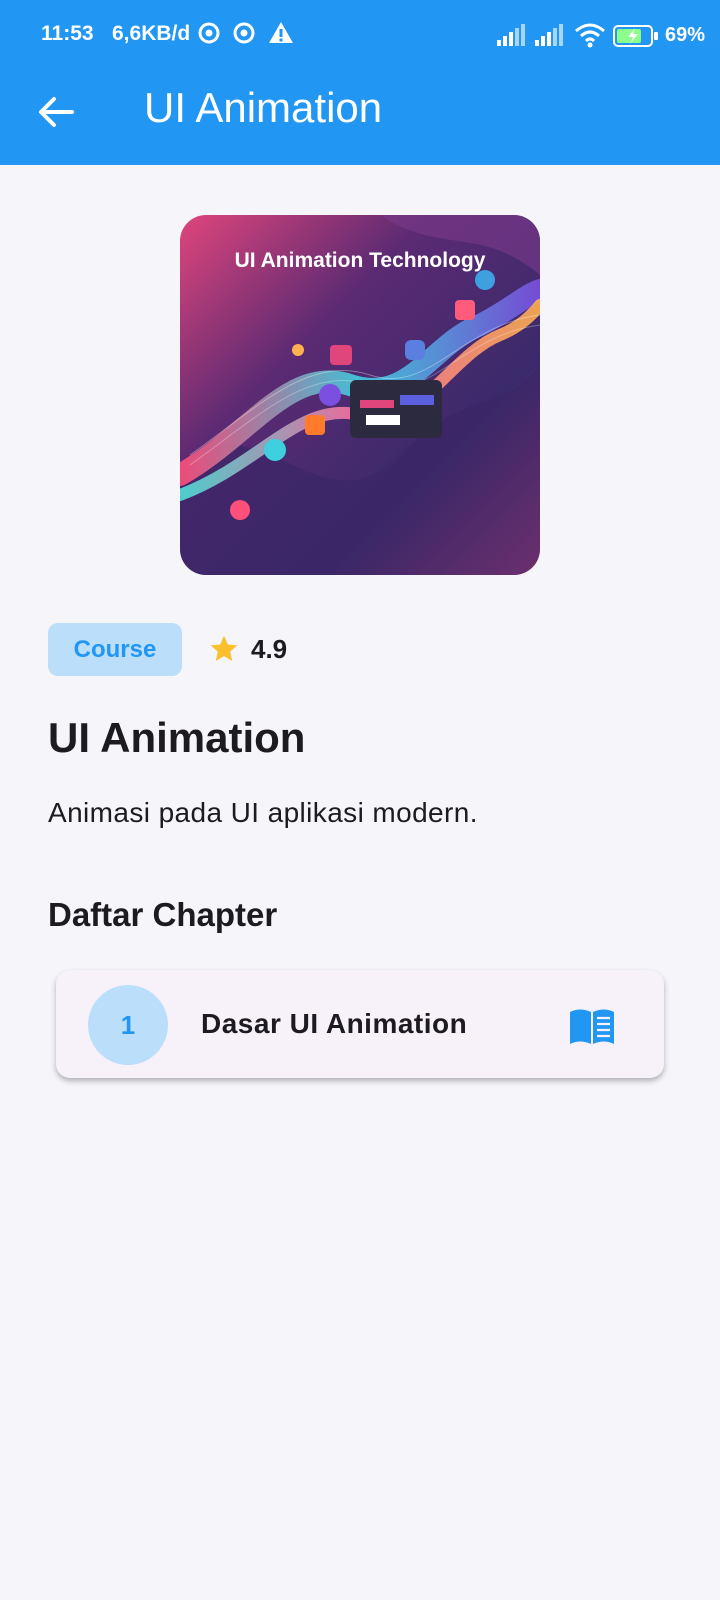  I want to click on rating-value: 4.9, so click(269, 649).